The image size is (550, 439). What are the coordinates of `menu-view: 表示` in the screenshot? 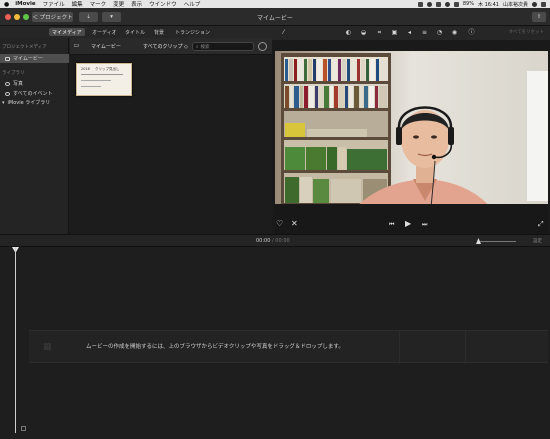 It's located at (136, 4).